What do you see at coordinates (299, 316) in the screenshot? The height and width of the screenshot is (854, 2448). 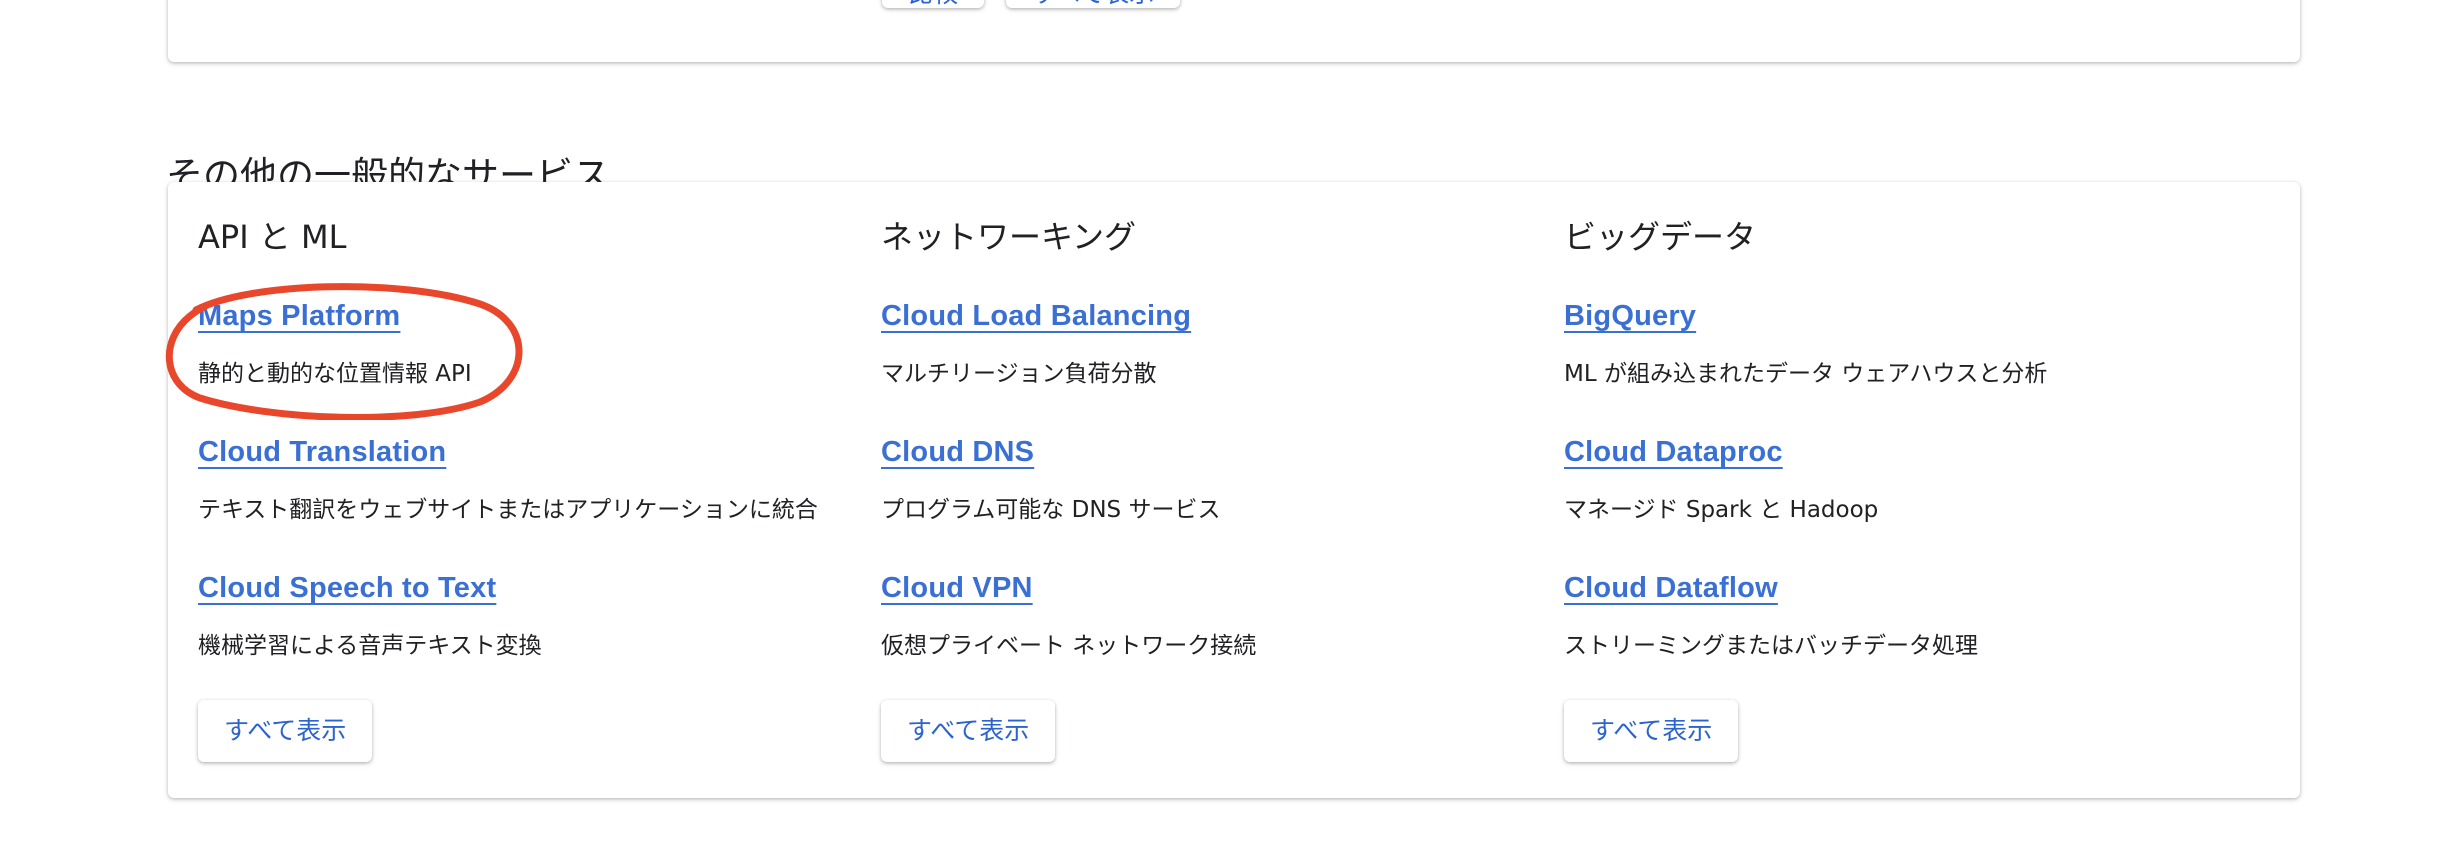 I see `maps-platform-link: Maps Platform` at bounding box center [299, 316].